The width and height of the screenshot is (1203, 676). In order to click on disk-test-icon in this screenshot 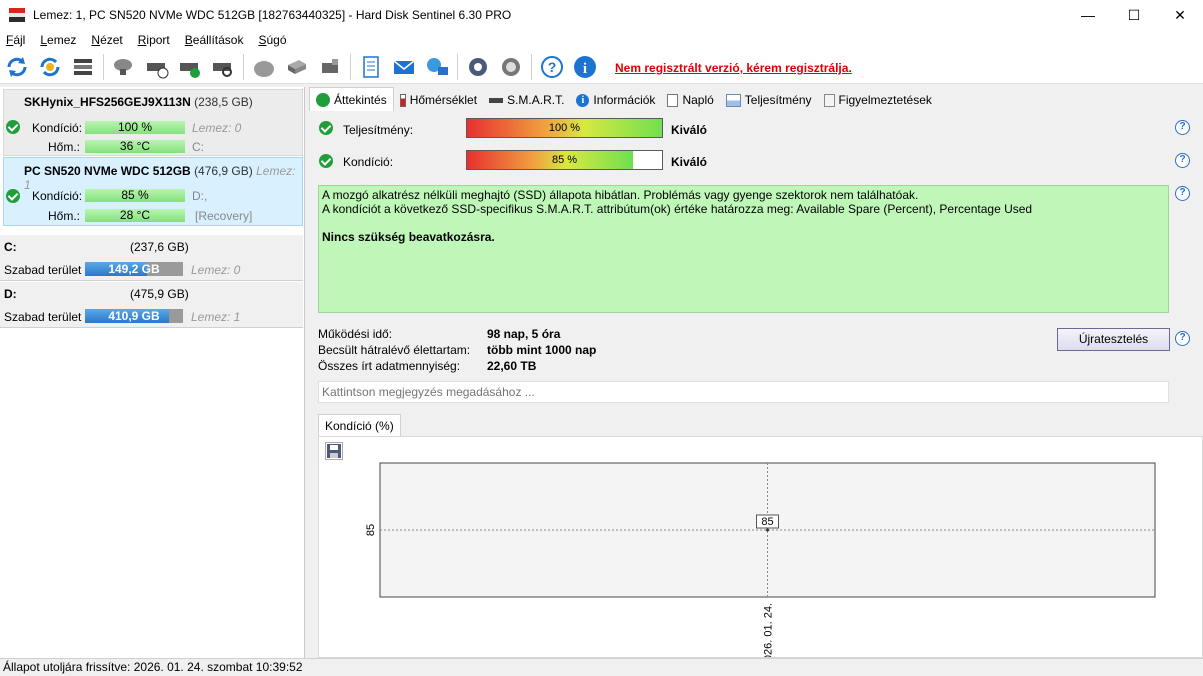, I will do `click(124, 67)`.